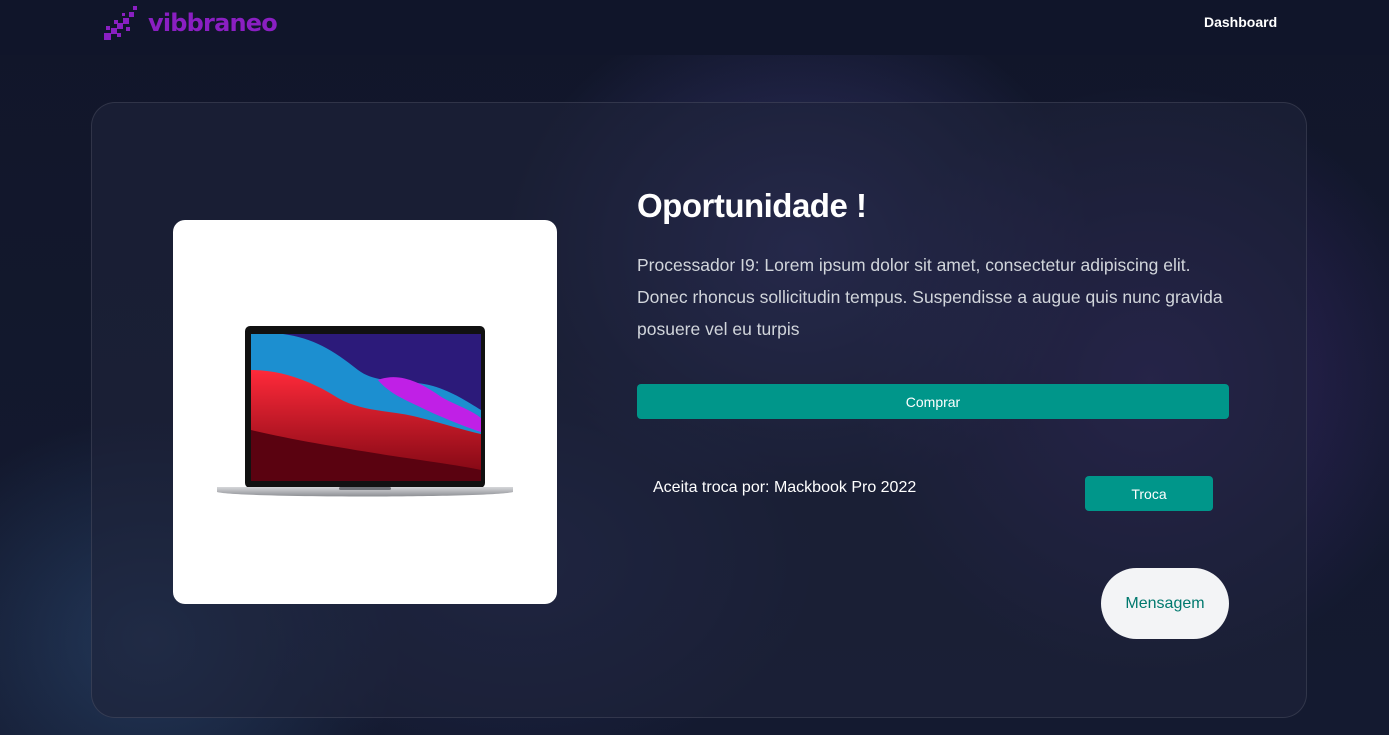  Describe the element at coordinates (1165, 603) in the screenshot. I see `message-button: Mensagem` at that location.